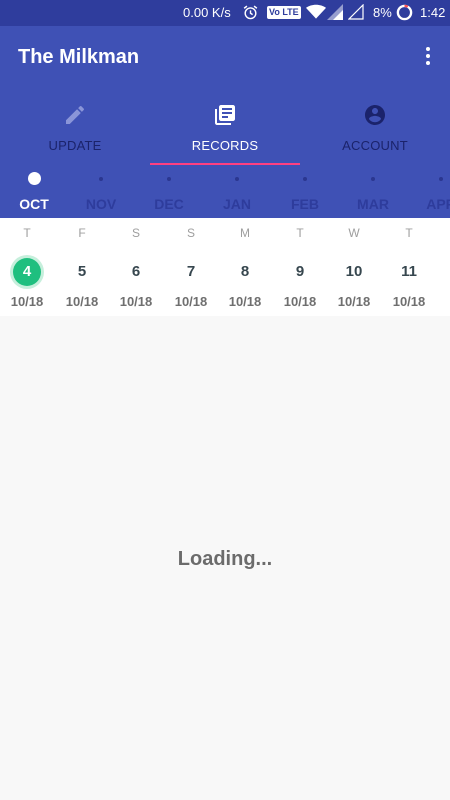  I want to click on day-item: T 11 10/18, so click(409, 267).